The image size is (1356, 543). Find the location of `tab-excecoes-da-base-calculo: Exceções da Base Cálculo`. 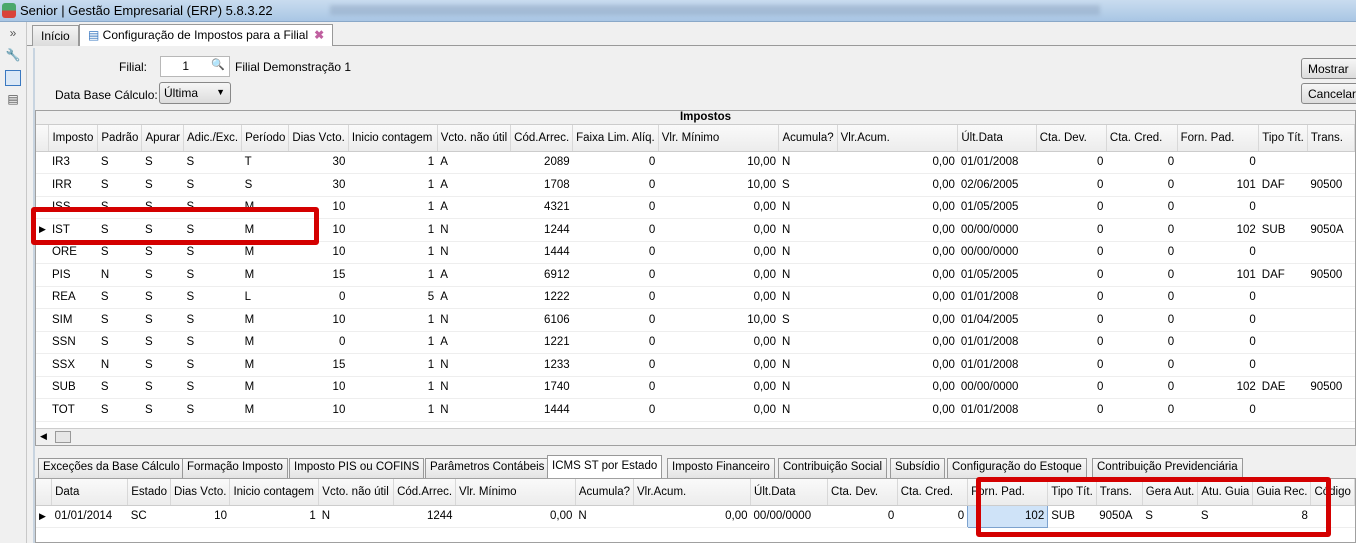

tab-excecoes-da-base-calculo: Exceções da Base Cálculo is located at coordinates (111, 468).